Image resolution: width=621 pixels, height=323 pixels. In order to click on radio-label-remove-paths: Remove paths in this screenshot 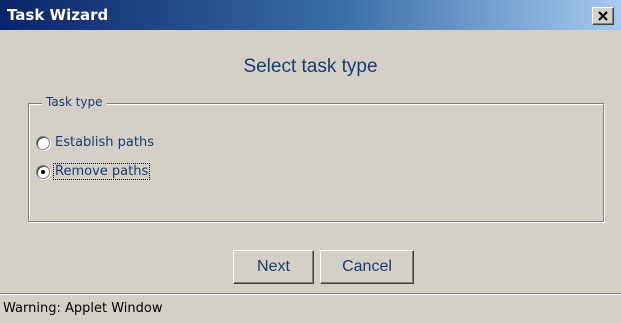, I will do `click(101, 171)`.